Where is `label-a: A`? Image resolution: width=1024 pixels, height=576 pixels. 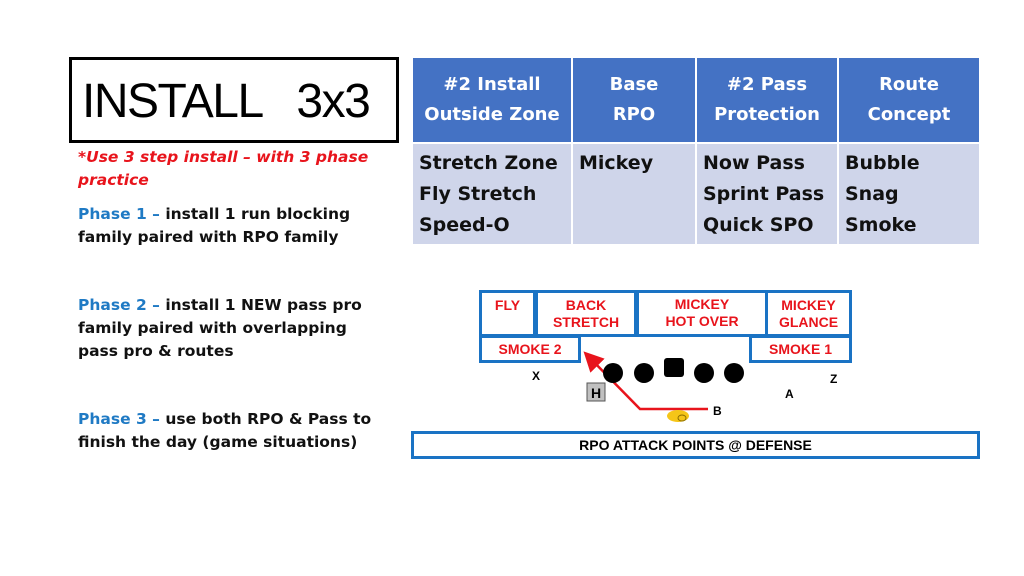 label-a: A is located at coordinates (789, 394).